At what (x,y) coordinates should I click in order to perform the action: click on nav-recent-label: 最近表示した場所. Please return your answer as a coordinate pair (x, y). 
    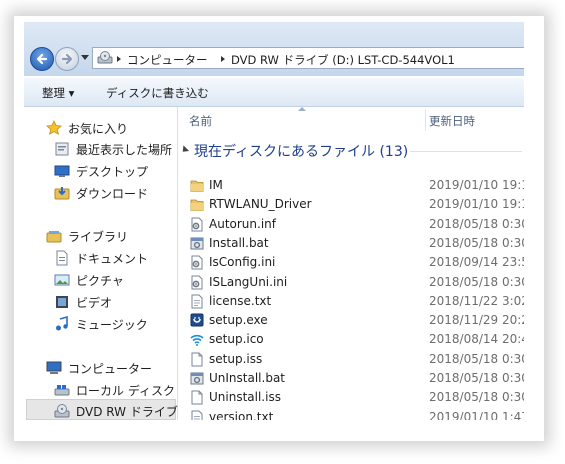
    Looking at the image, I should click on (124, 150).